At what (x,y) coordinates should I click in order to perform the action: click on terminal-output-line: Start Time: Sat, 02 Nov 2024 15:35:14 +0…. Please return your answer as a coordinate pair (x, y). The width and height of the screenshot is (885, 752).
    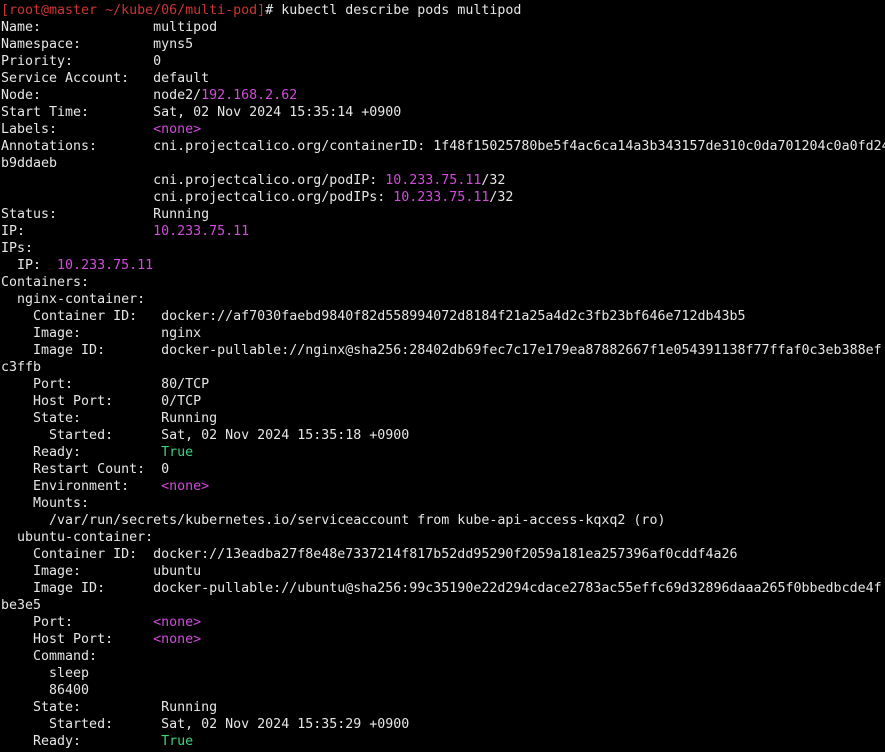
    Looking at the image, I should click on (443, 112).